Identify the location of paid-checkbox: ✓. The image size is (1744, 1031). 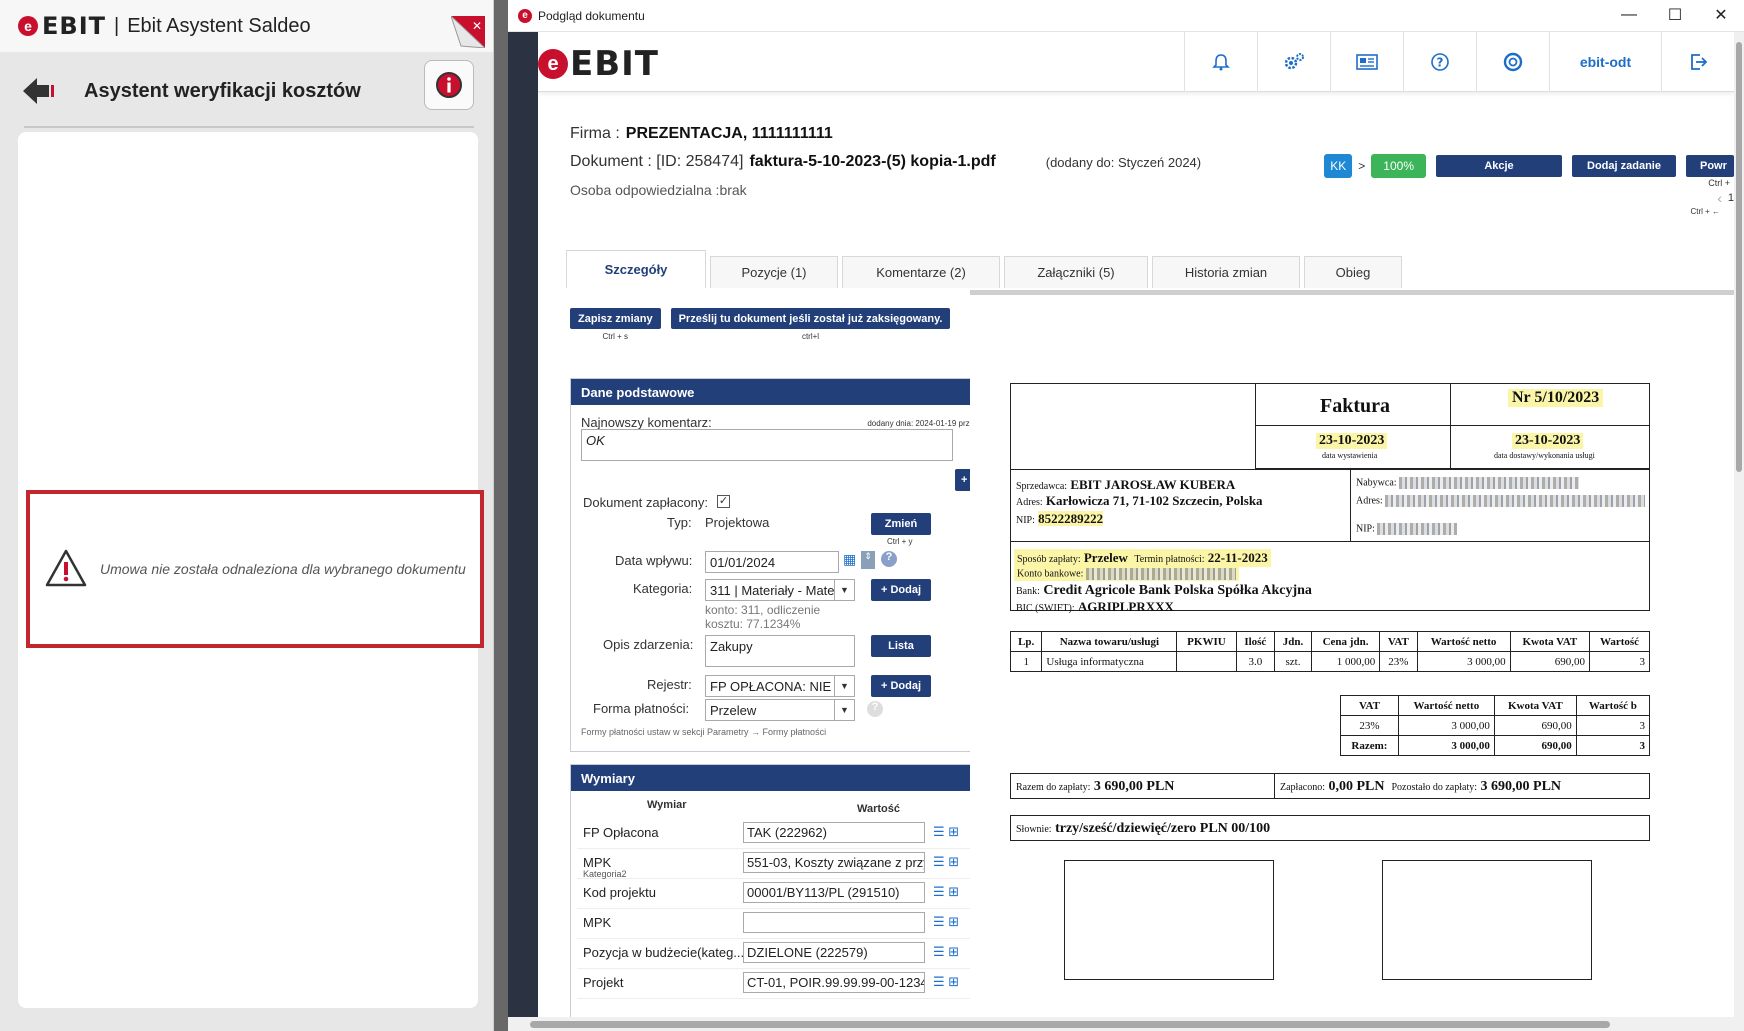
(723, 501).